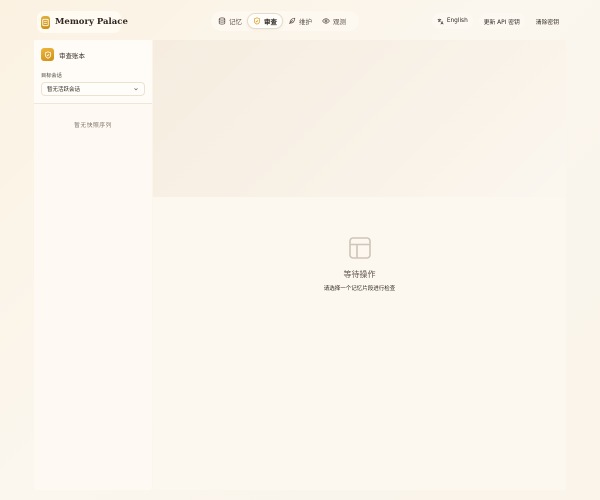  I want to click on tab-review: 审查, so click(265, 21).